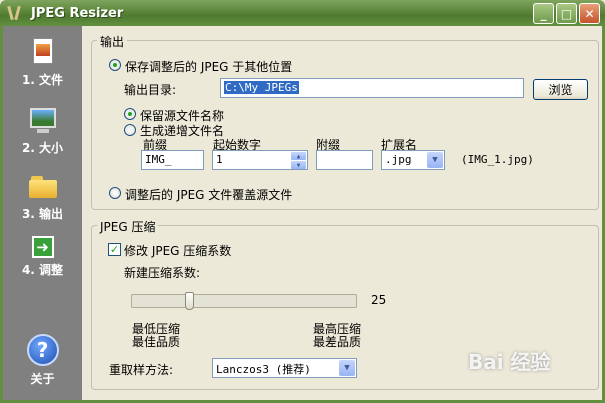 This screenshot has height=403, width=605. I want to click on output-dir-label: 输出目录:, so click(150, 90).